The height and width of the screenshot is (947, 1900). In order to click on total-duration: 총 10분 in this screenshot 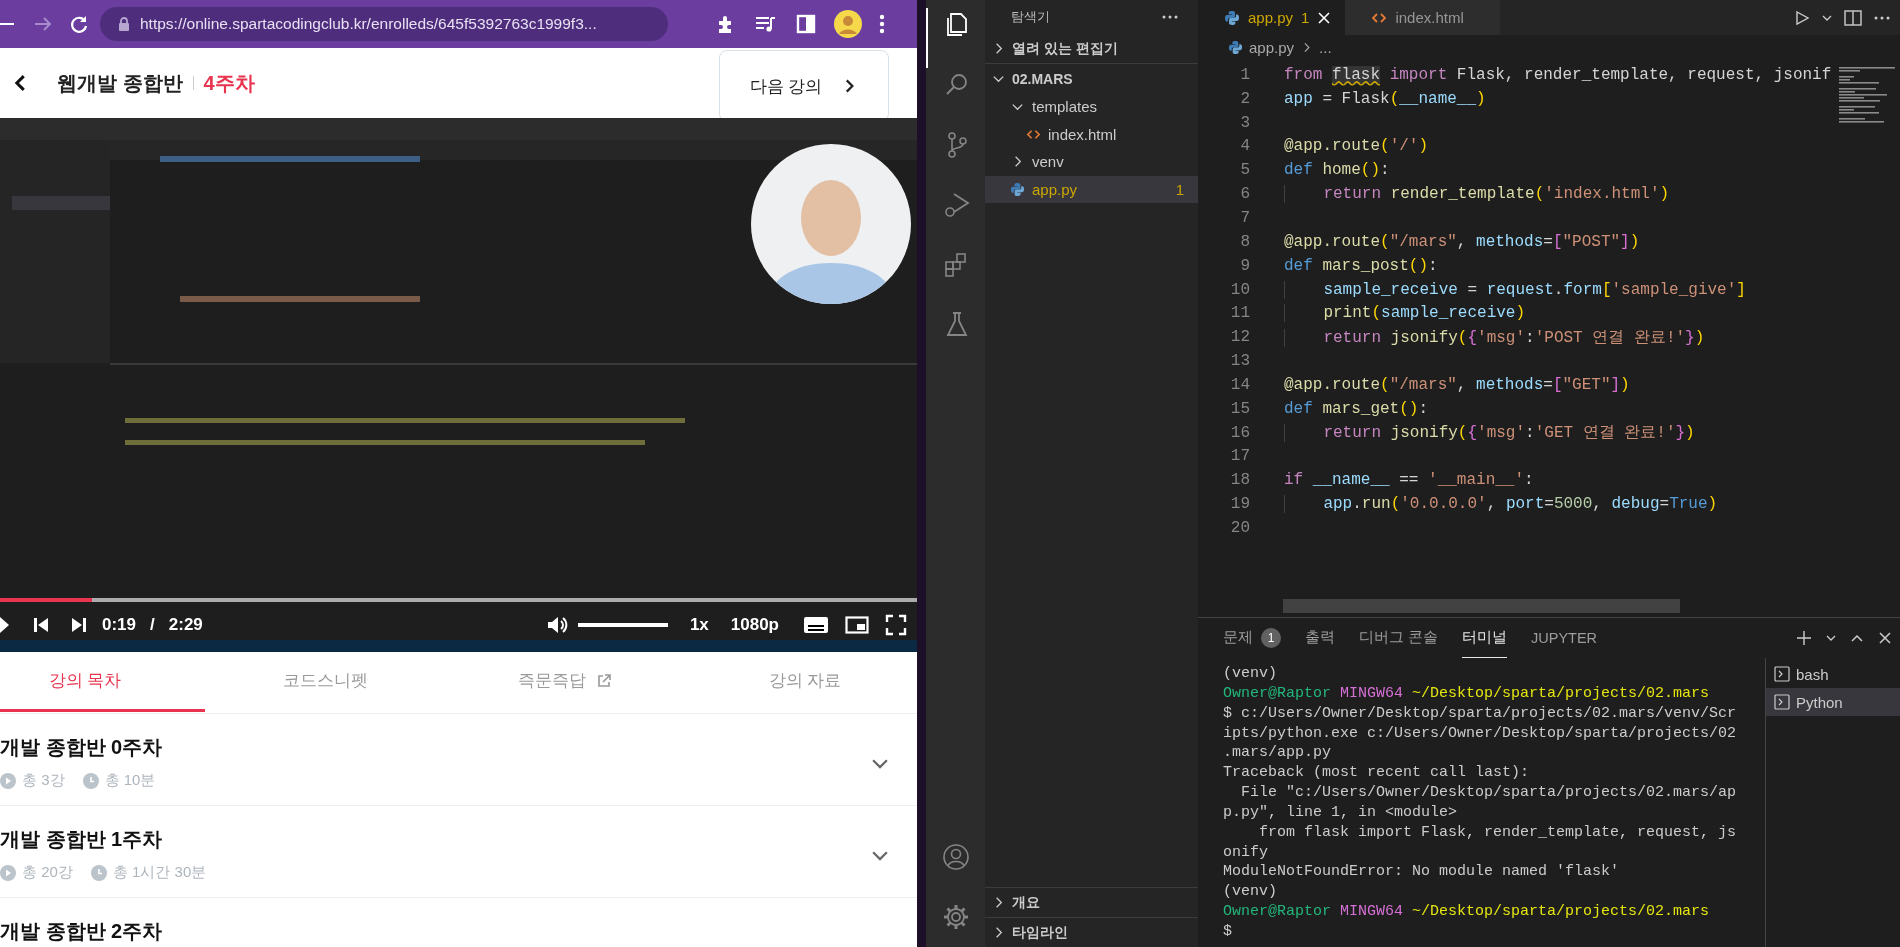, I will do `click(130, 780)`.